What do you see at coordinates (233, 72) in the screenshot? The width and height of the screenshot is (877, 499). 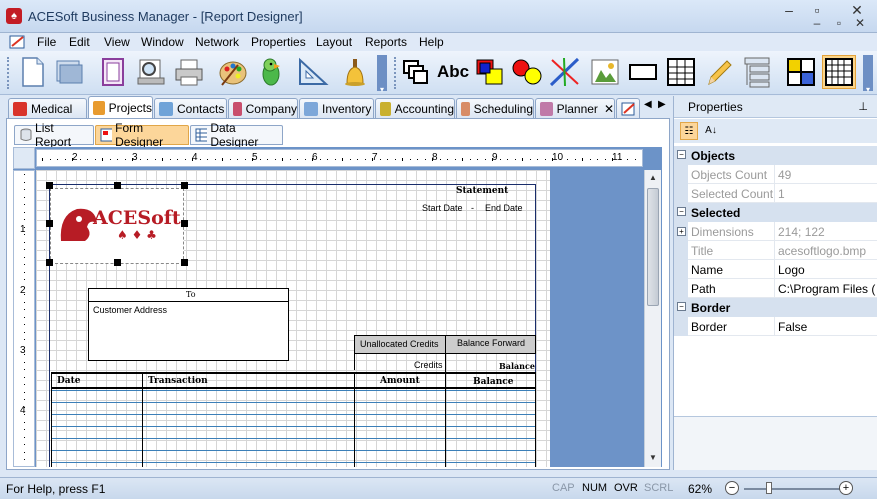 I see `palette-icon` at bounding box center [233, 72].